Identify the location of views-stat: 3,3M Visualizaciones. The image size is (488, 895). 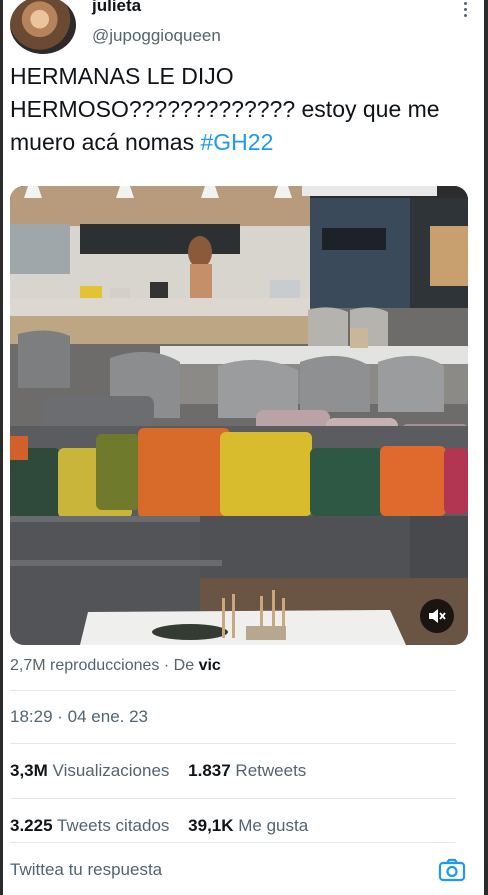
(89, 770).